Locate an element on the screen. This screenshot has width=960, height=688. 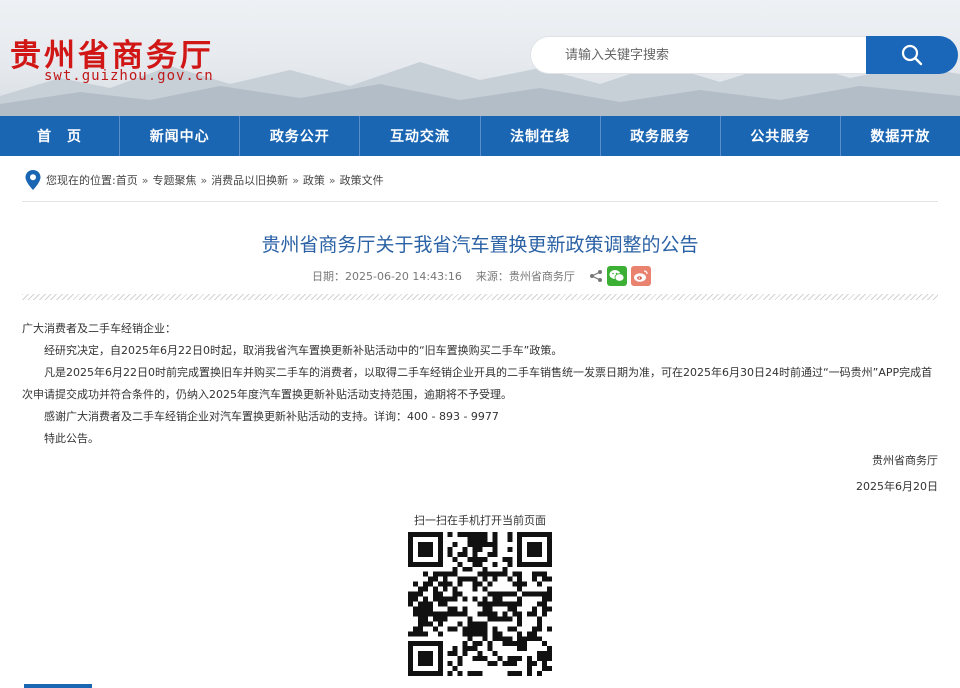
nav-item-open-data: 数据开放 is located at coordinates (900, 136).